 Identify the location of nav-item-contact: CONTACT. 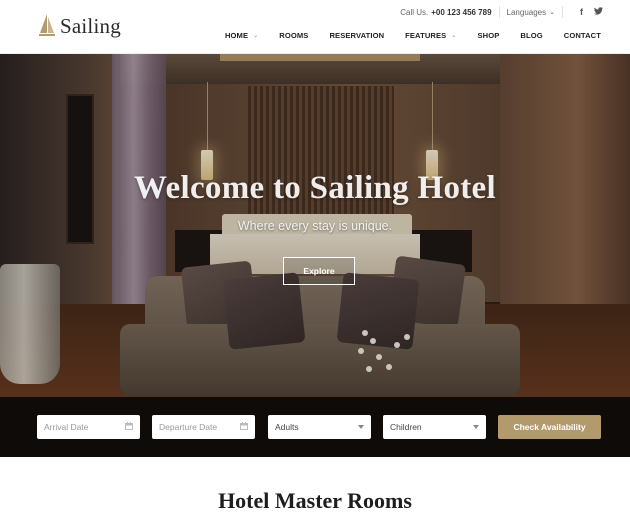
(582, 35).